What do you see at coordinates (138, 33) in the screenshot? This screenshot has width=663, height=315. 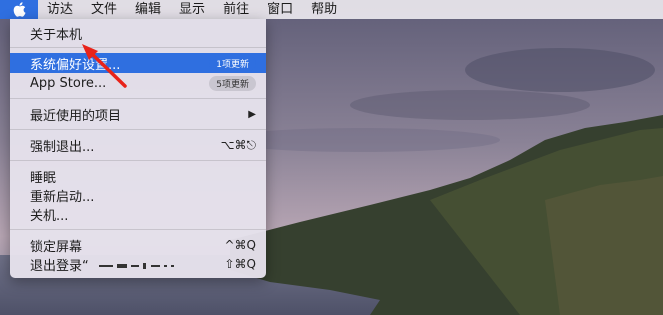 I see `menu-item-about-this-mac: 关于本机` at bounding box center [138, 33].